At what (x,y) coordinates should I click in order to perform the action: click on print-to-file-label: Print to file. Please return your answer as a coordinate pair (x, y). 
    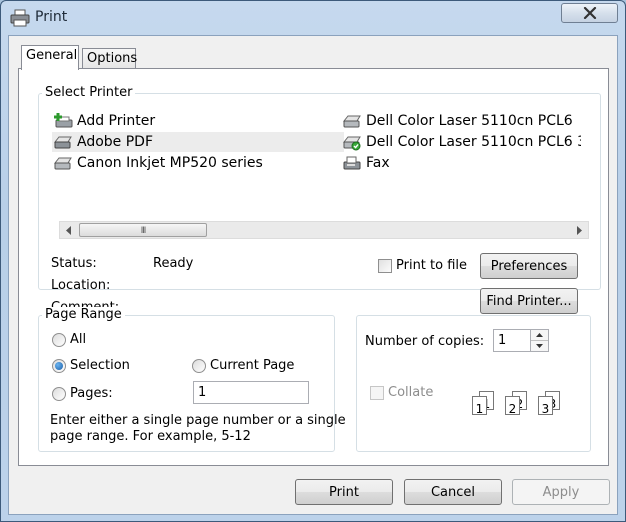
    Looking at the image, I should click on (431, 265).